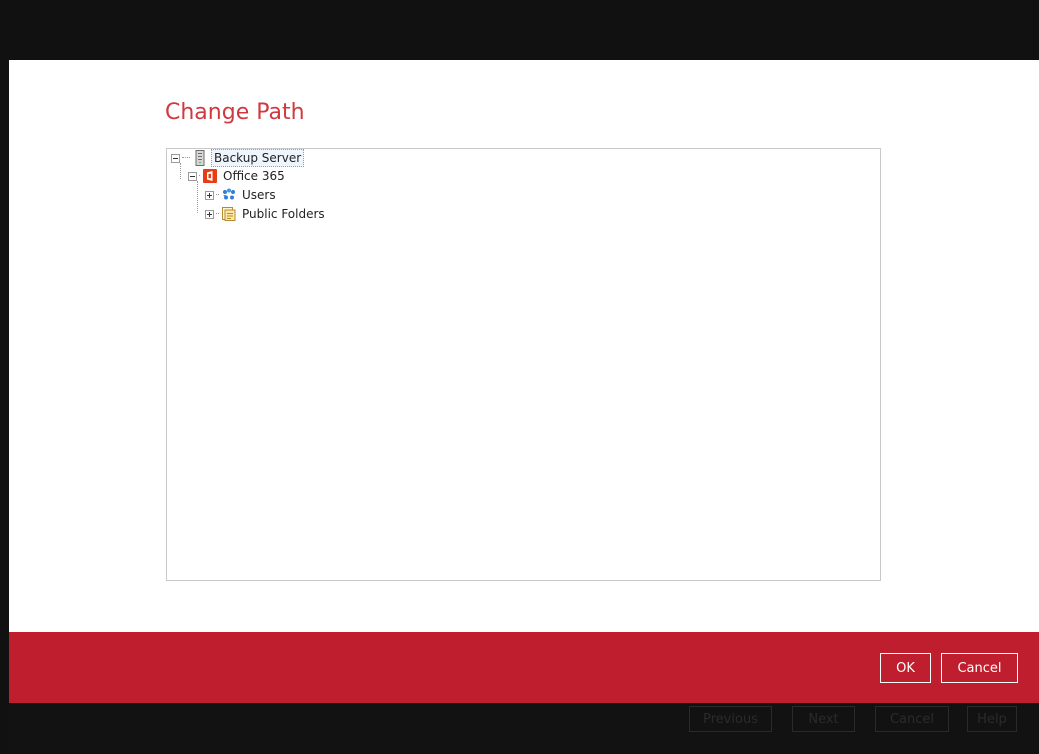  What do you see at coordinates (524, 728) in the screenshot?
I see `wizard-footer-bar: Previous Next Cancel Help` at bounding box center [524, 728].